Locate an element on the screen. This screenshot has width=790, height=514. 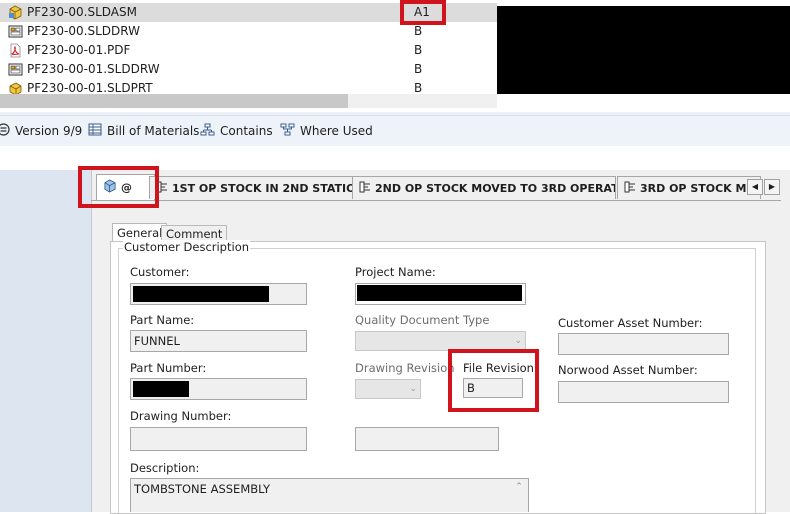
redacted-area is located at coordinates (643, 50).